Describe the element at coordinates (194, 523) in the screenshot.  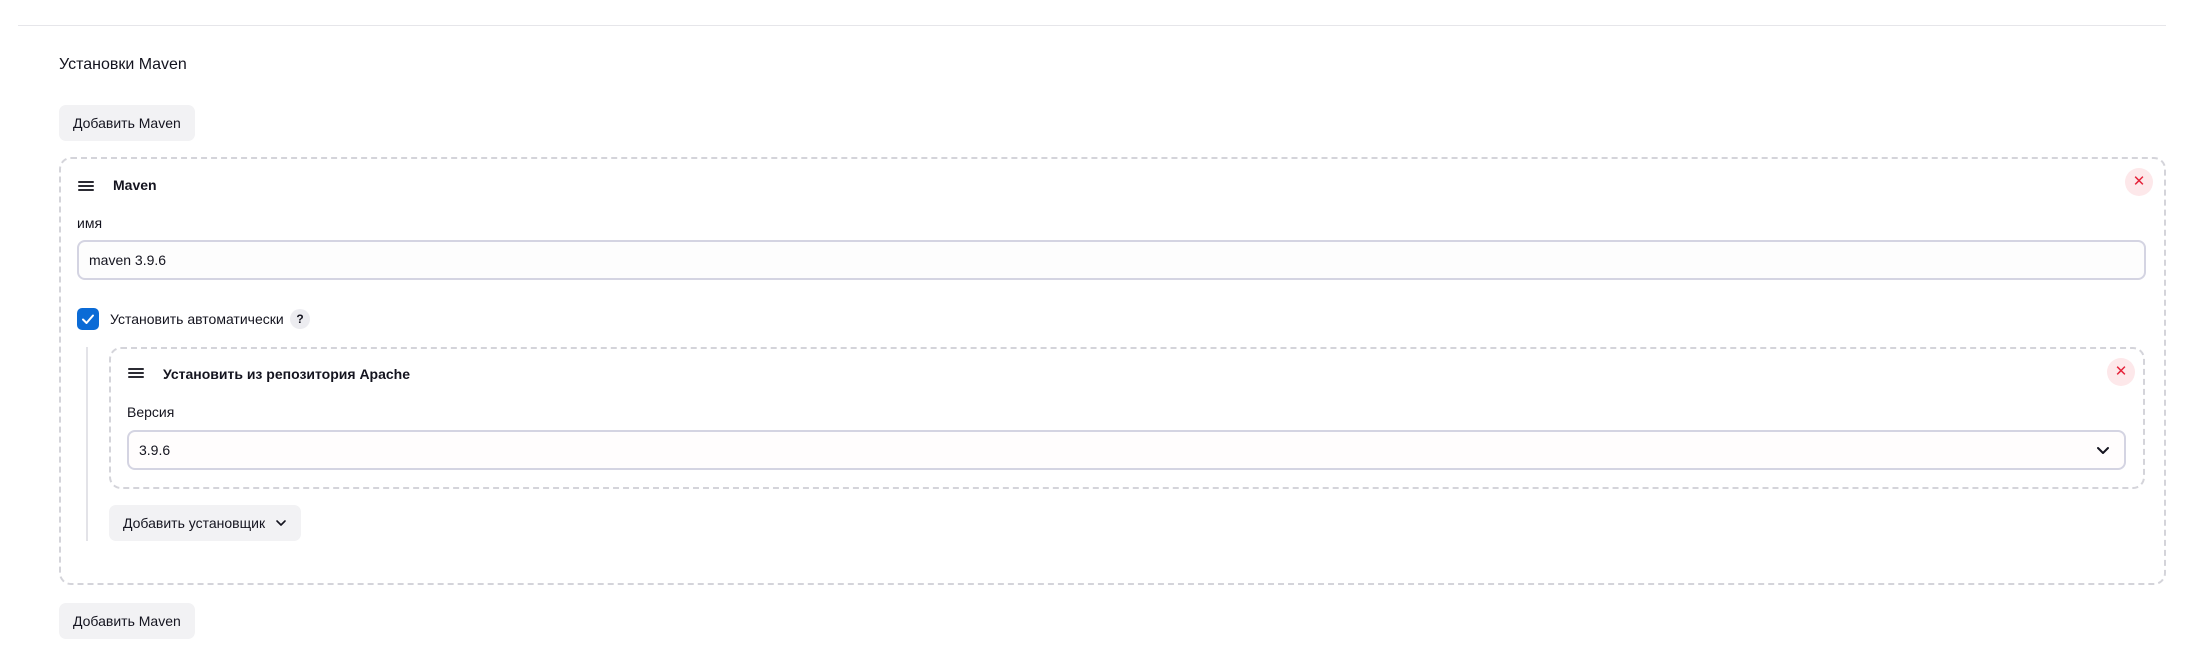
I see `add-installer-label: Добавить установщик` at that location.